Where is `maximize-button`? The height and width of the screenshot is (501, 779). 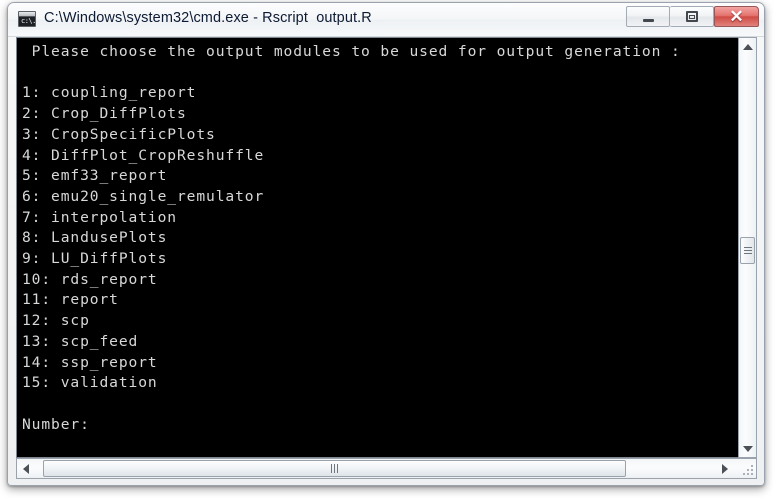
maximize-button is located at coordinates (692, 16).